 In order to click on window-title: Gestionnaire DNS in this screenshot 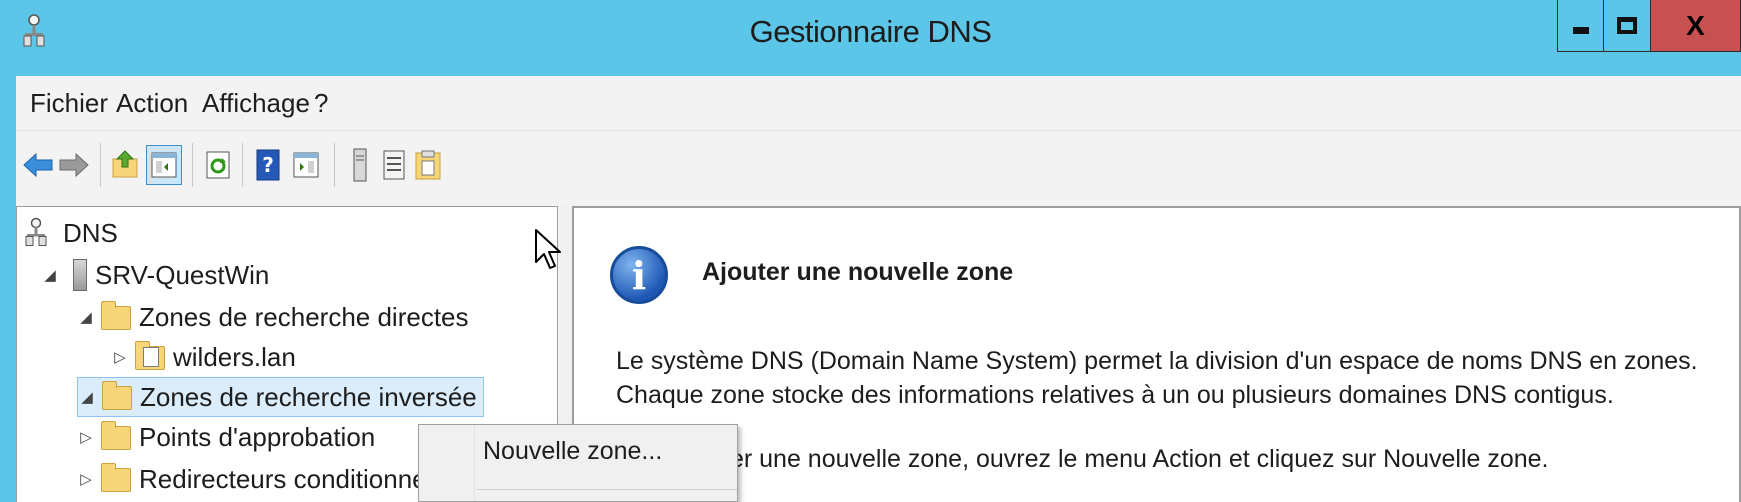, I will do `click(870, 31)`.